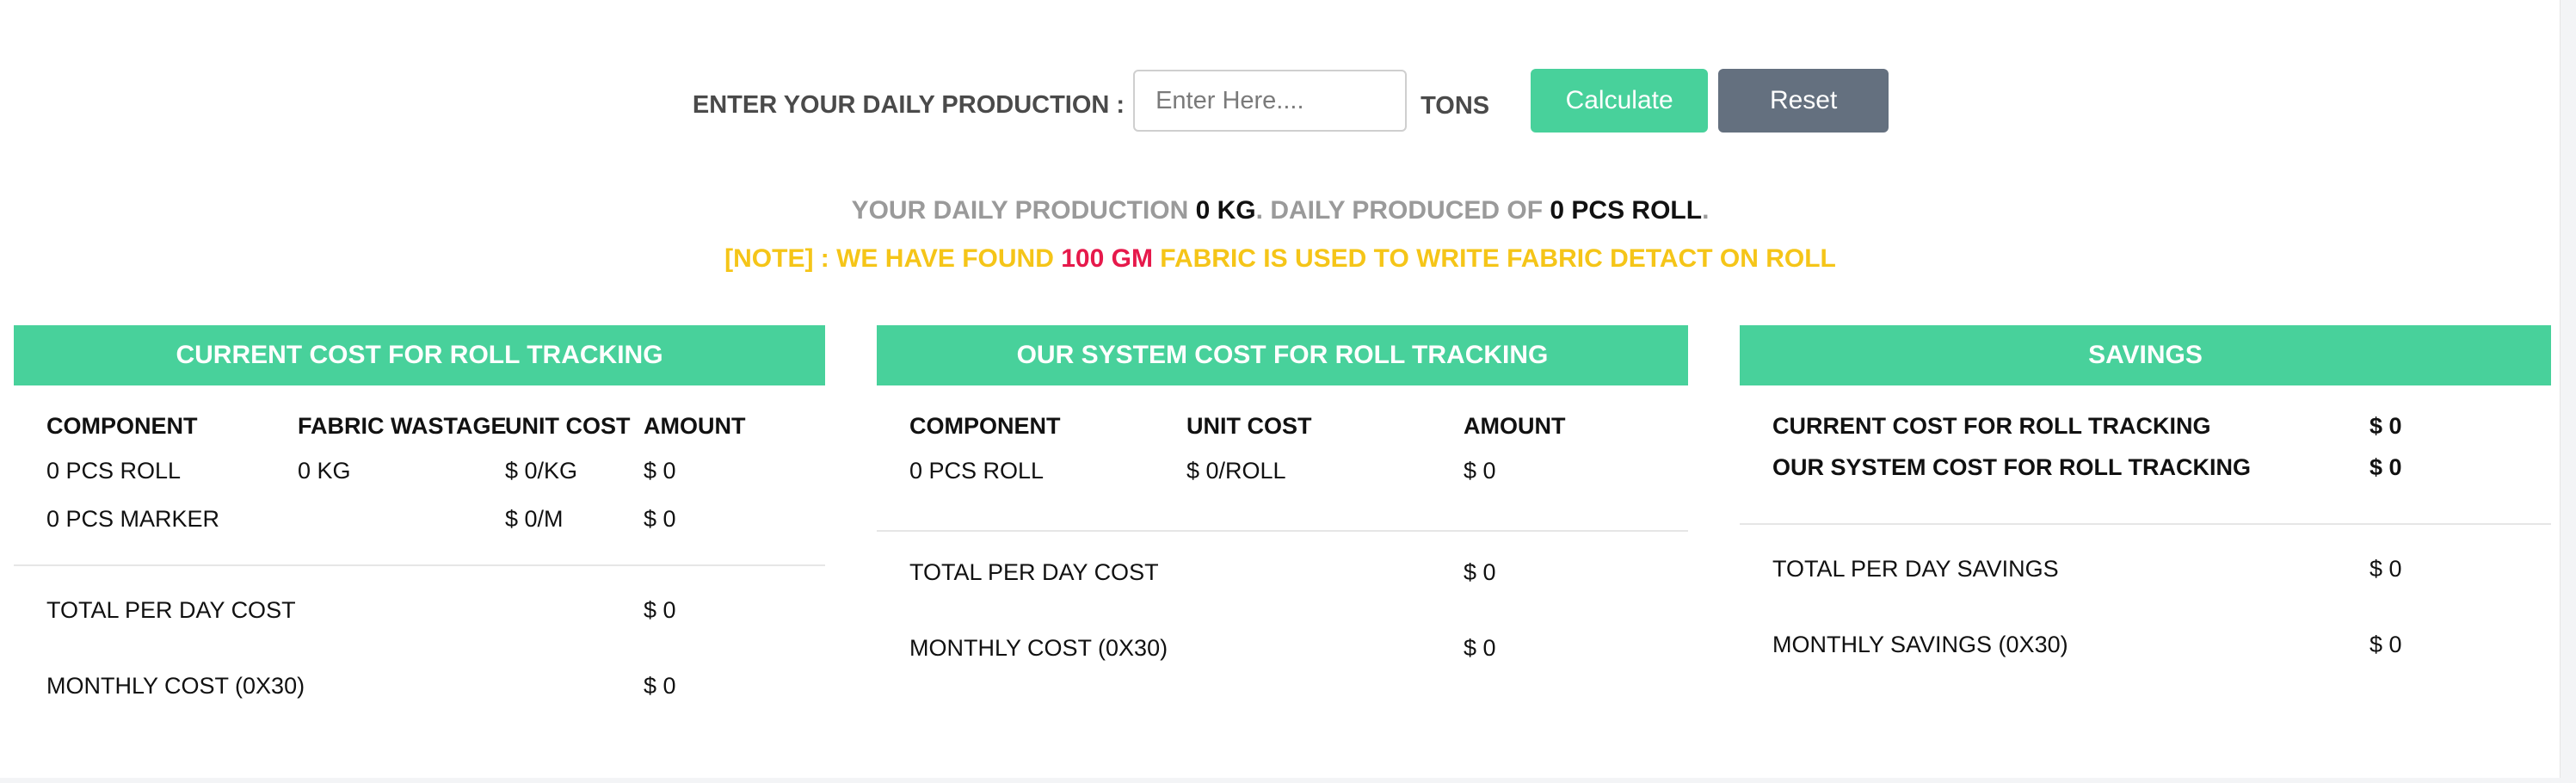  I want to click on row-unit-cost: $ 0/KG, so click(542, 471).